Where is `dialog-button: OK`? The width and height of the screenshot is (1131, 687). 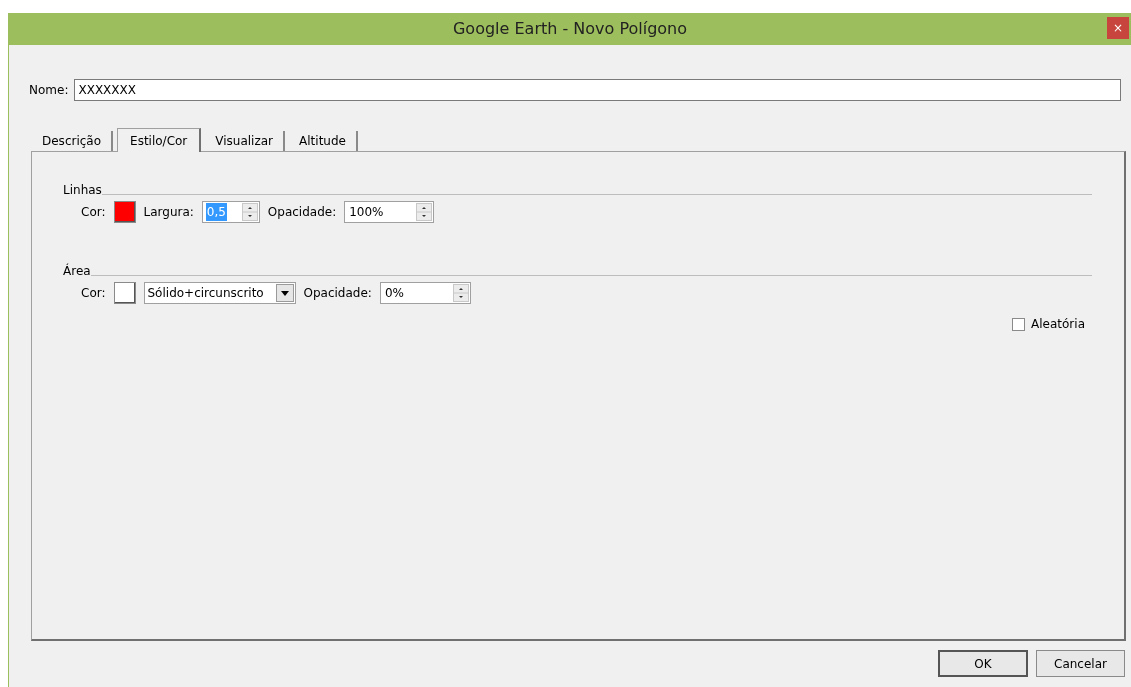
dialog-button: OK is located at coordinates (983, 663).